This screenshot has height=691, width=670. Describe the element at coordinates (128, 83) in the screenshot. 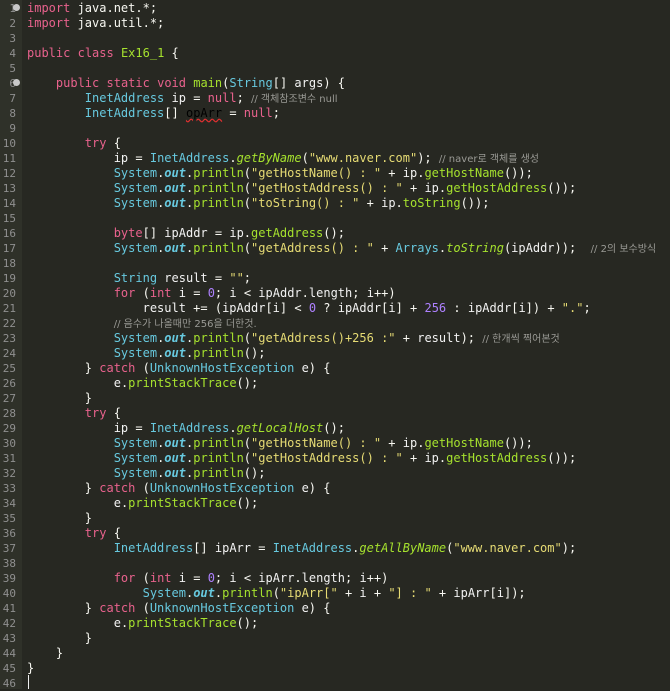

I see `code-token: static` at that location.